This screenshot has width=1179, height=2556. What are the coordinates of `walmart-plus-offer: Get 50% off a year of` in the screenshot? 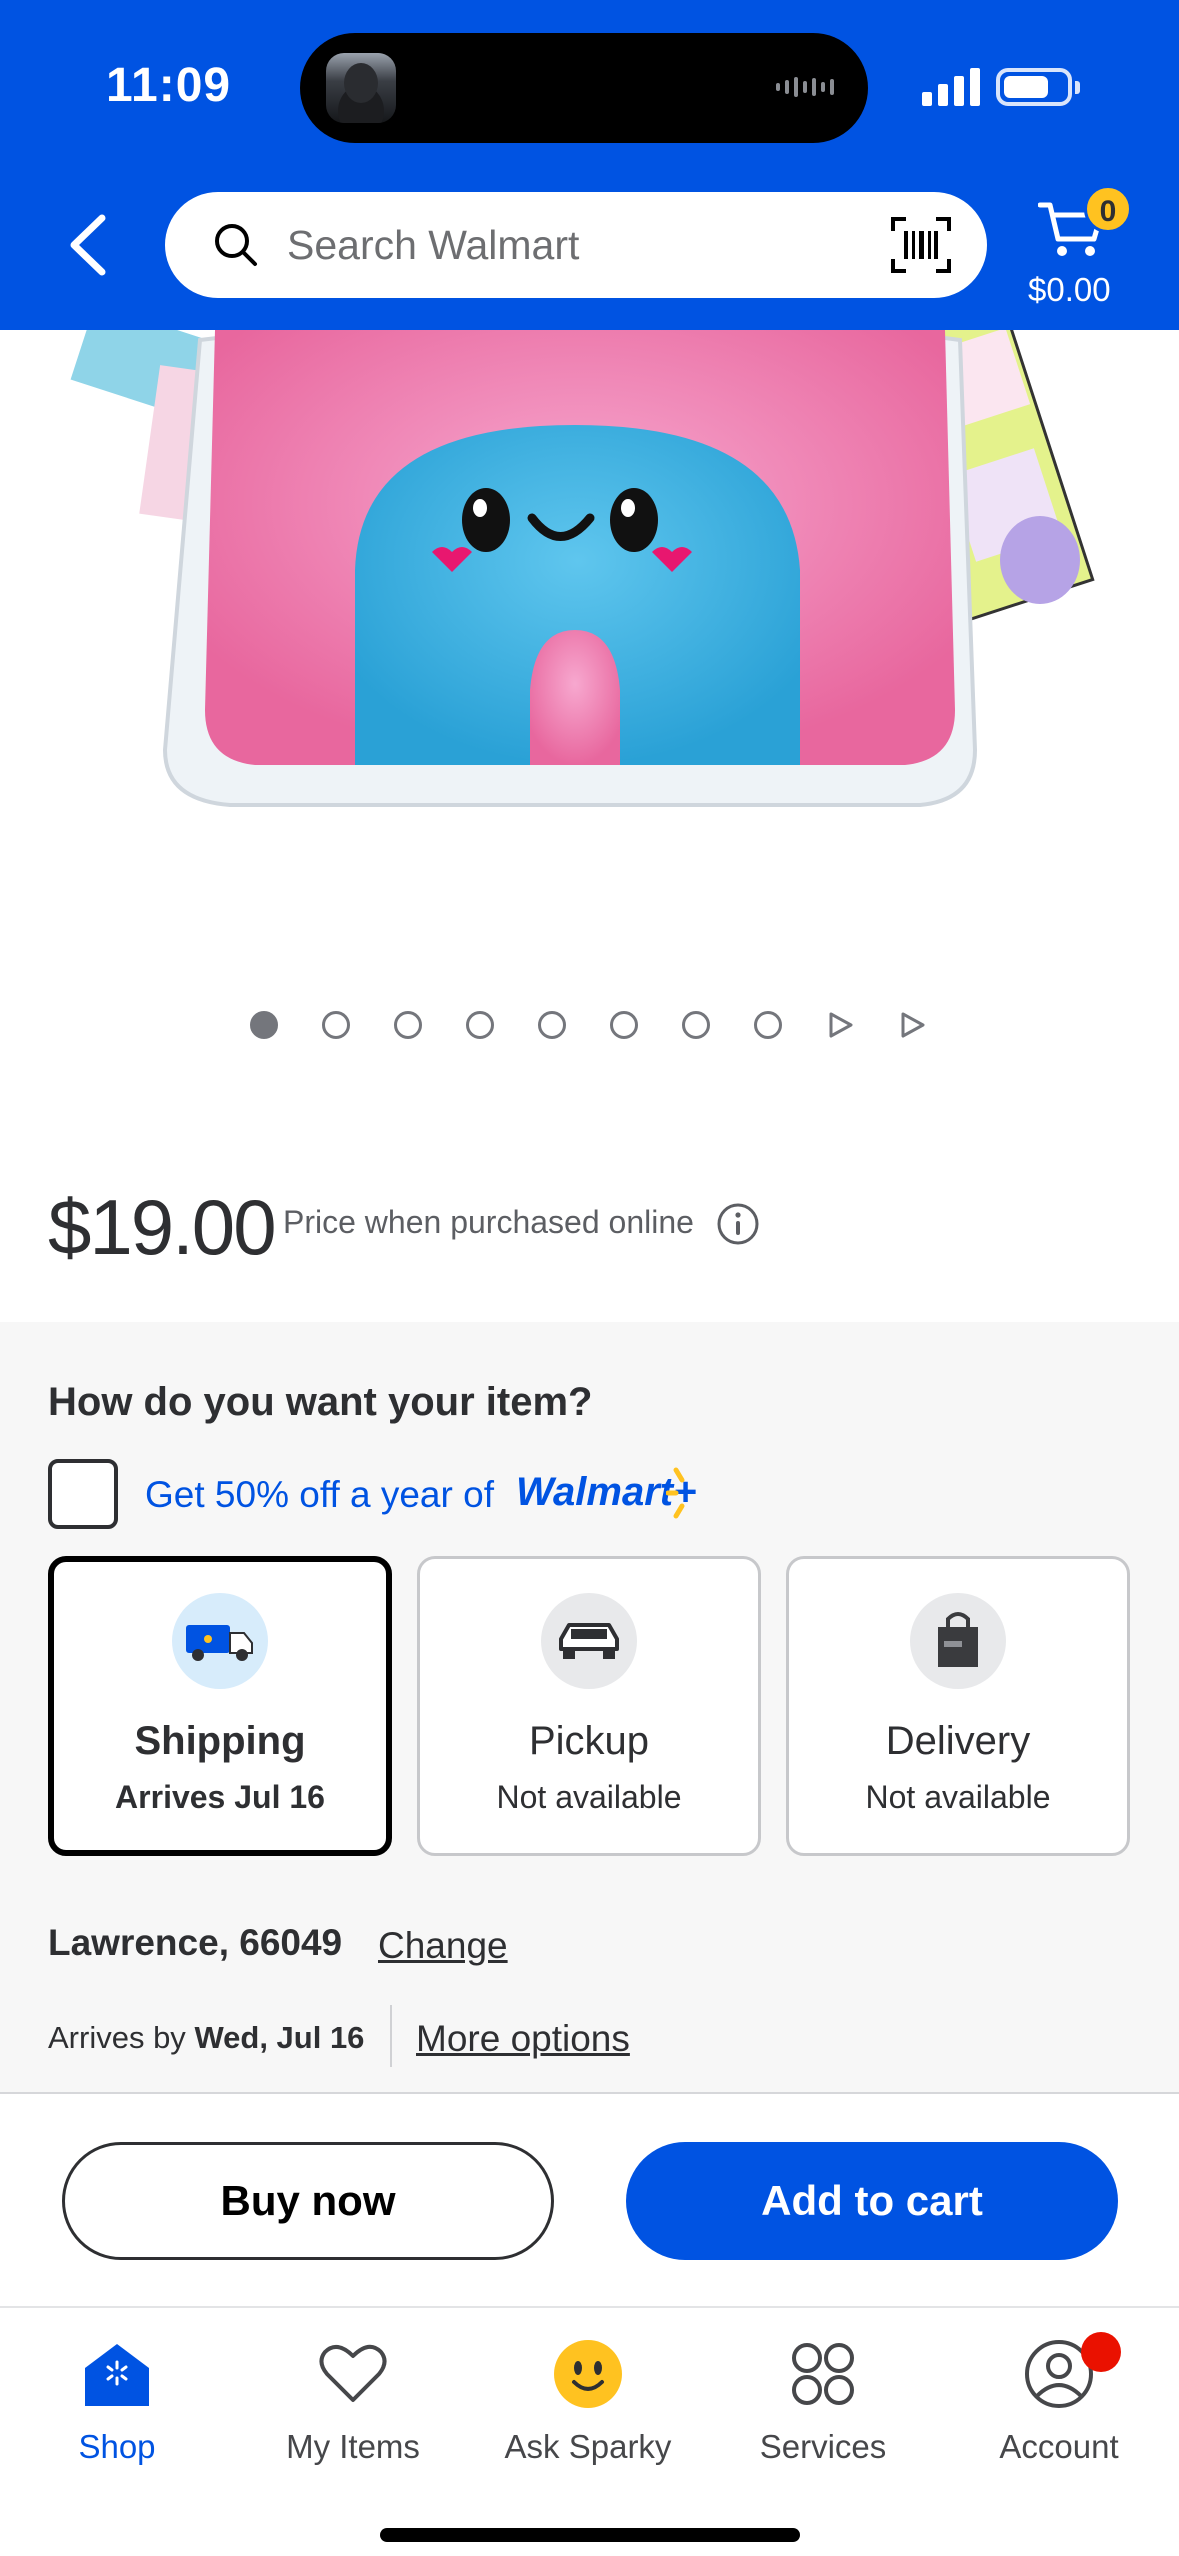 It's located at (319, 1495).